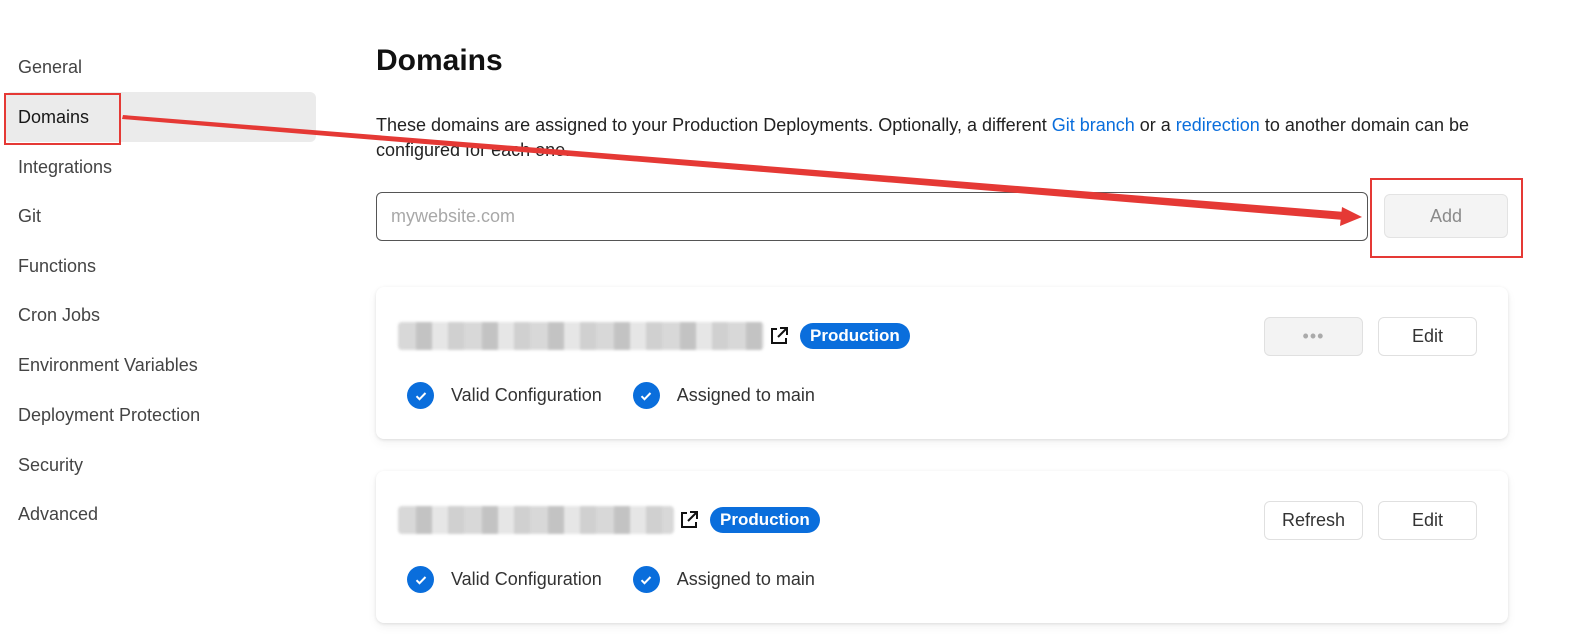  I want to click on refresh-button: Refresh, so click(1313, 520).